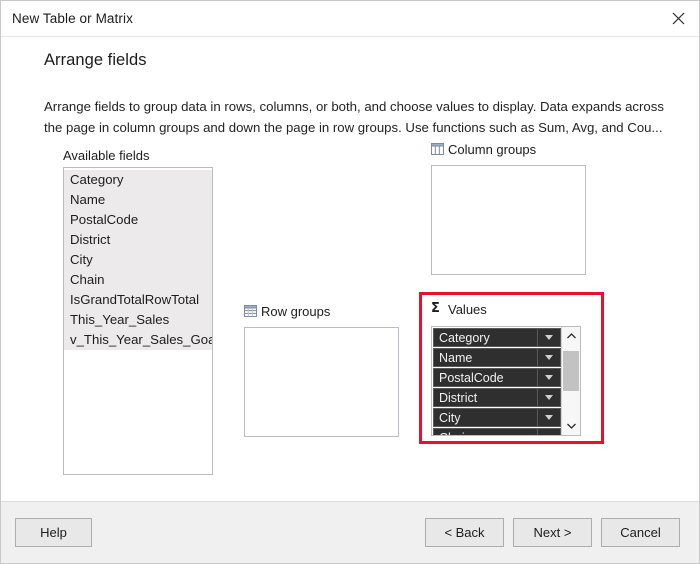 The height and width of the screenshot is (564, 700). Describe the element at coordinates (485, 433) in the screenshot. I see `value-field-name: Chain` at that location.